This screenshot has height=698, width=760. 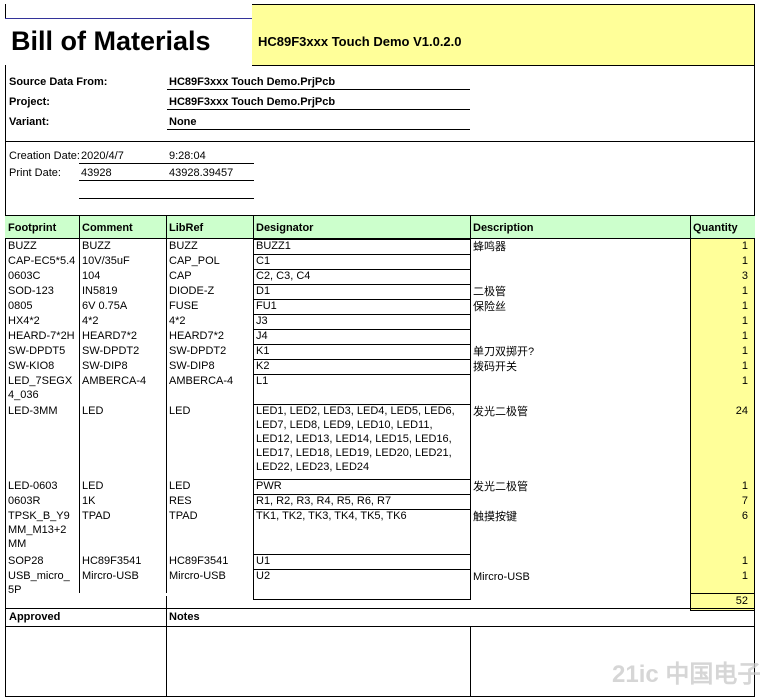 I want to click on cell-quantity: 3, so click(x=744, y=276).